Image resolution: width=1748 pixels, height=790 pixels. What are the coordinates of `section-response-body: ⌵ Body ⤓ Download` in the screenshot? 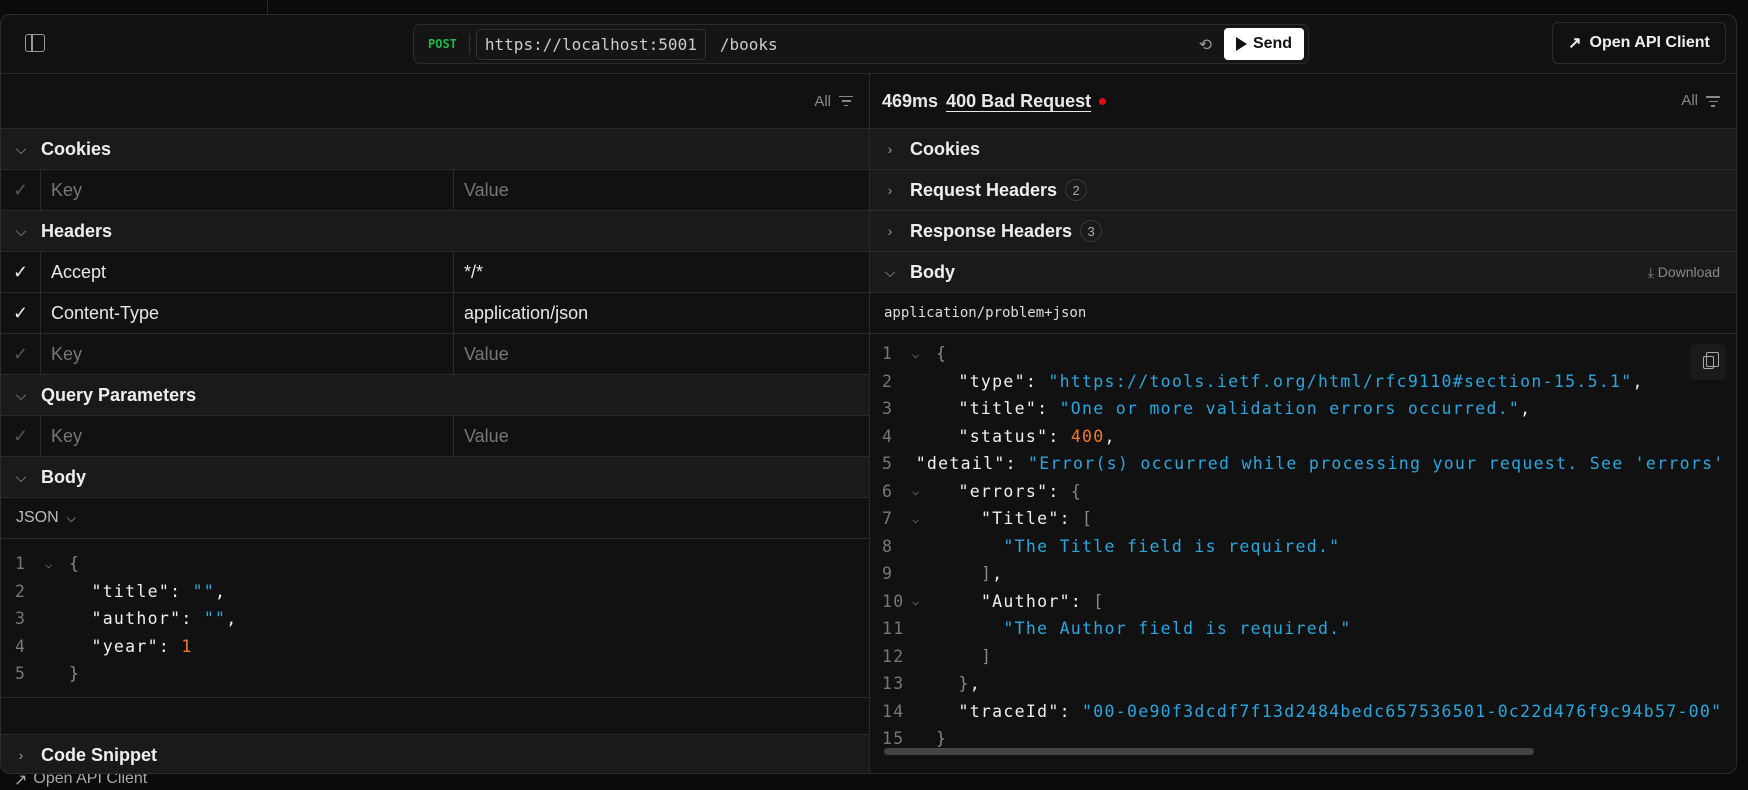 It's located at (1303, 272).